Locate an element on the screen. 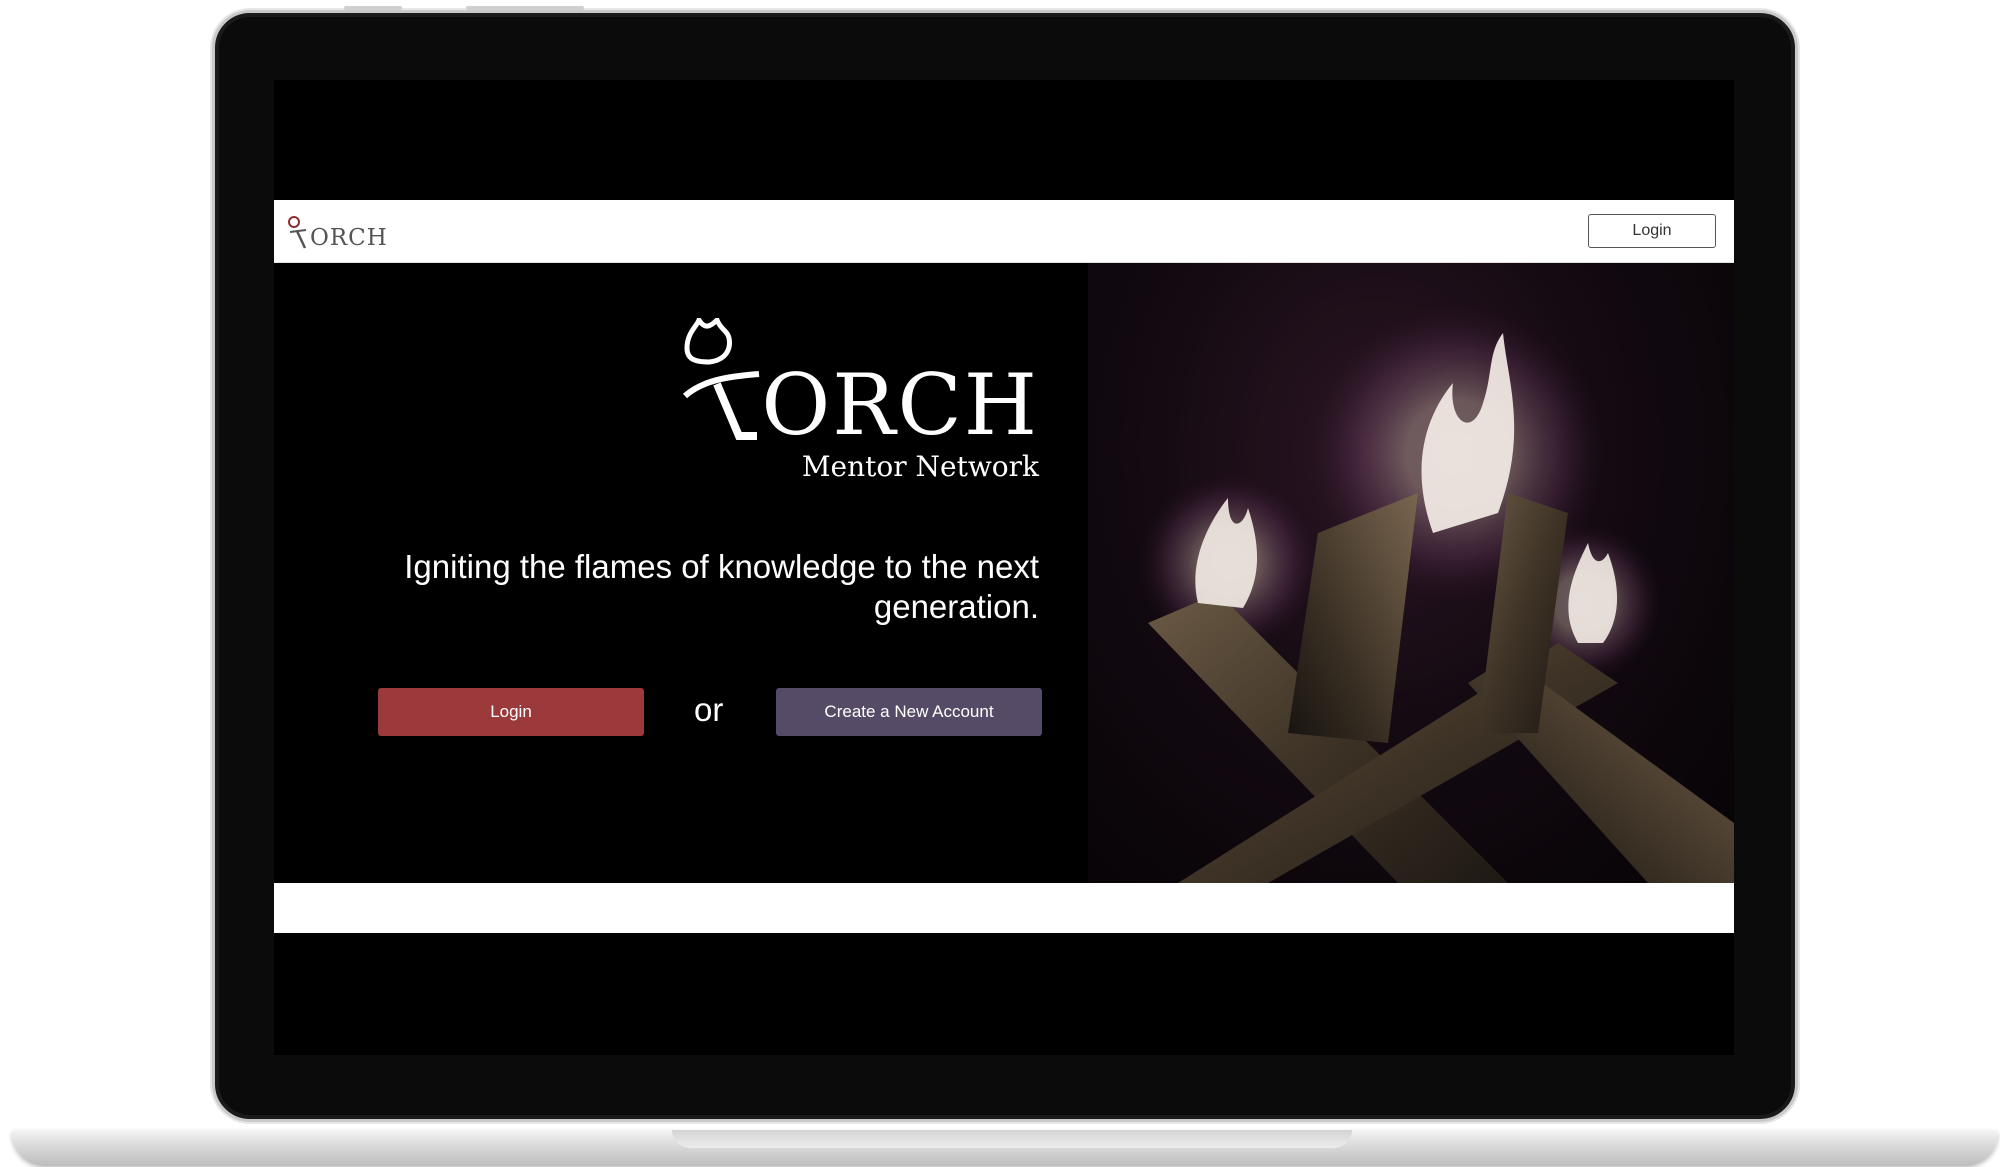  top-navbar: ORCH Login is located at coordinates (1004, 231).